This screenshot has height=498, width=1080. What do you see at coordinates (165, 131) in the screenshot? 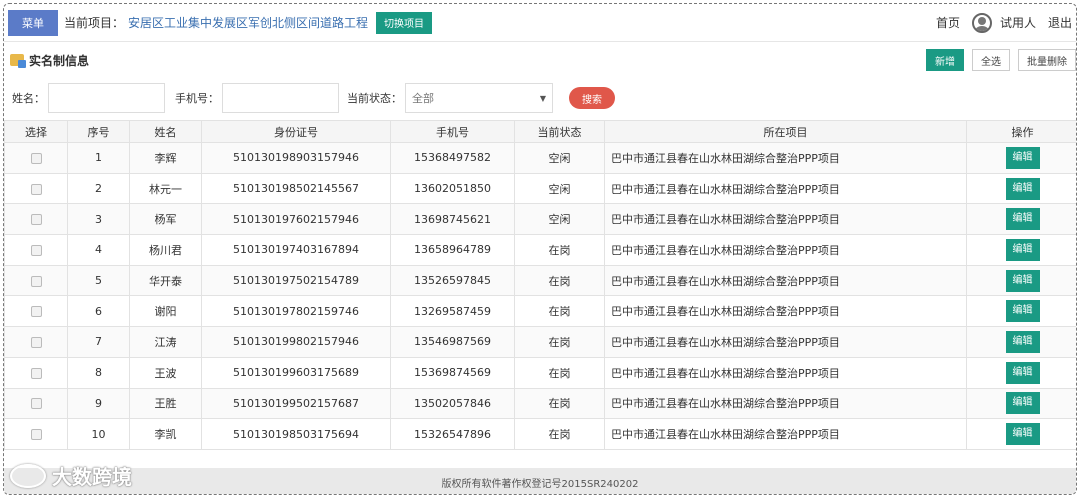
I see `col-header-name: 姓名` at bounding box center [165, 131].